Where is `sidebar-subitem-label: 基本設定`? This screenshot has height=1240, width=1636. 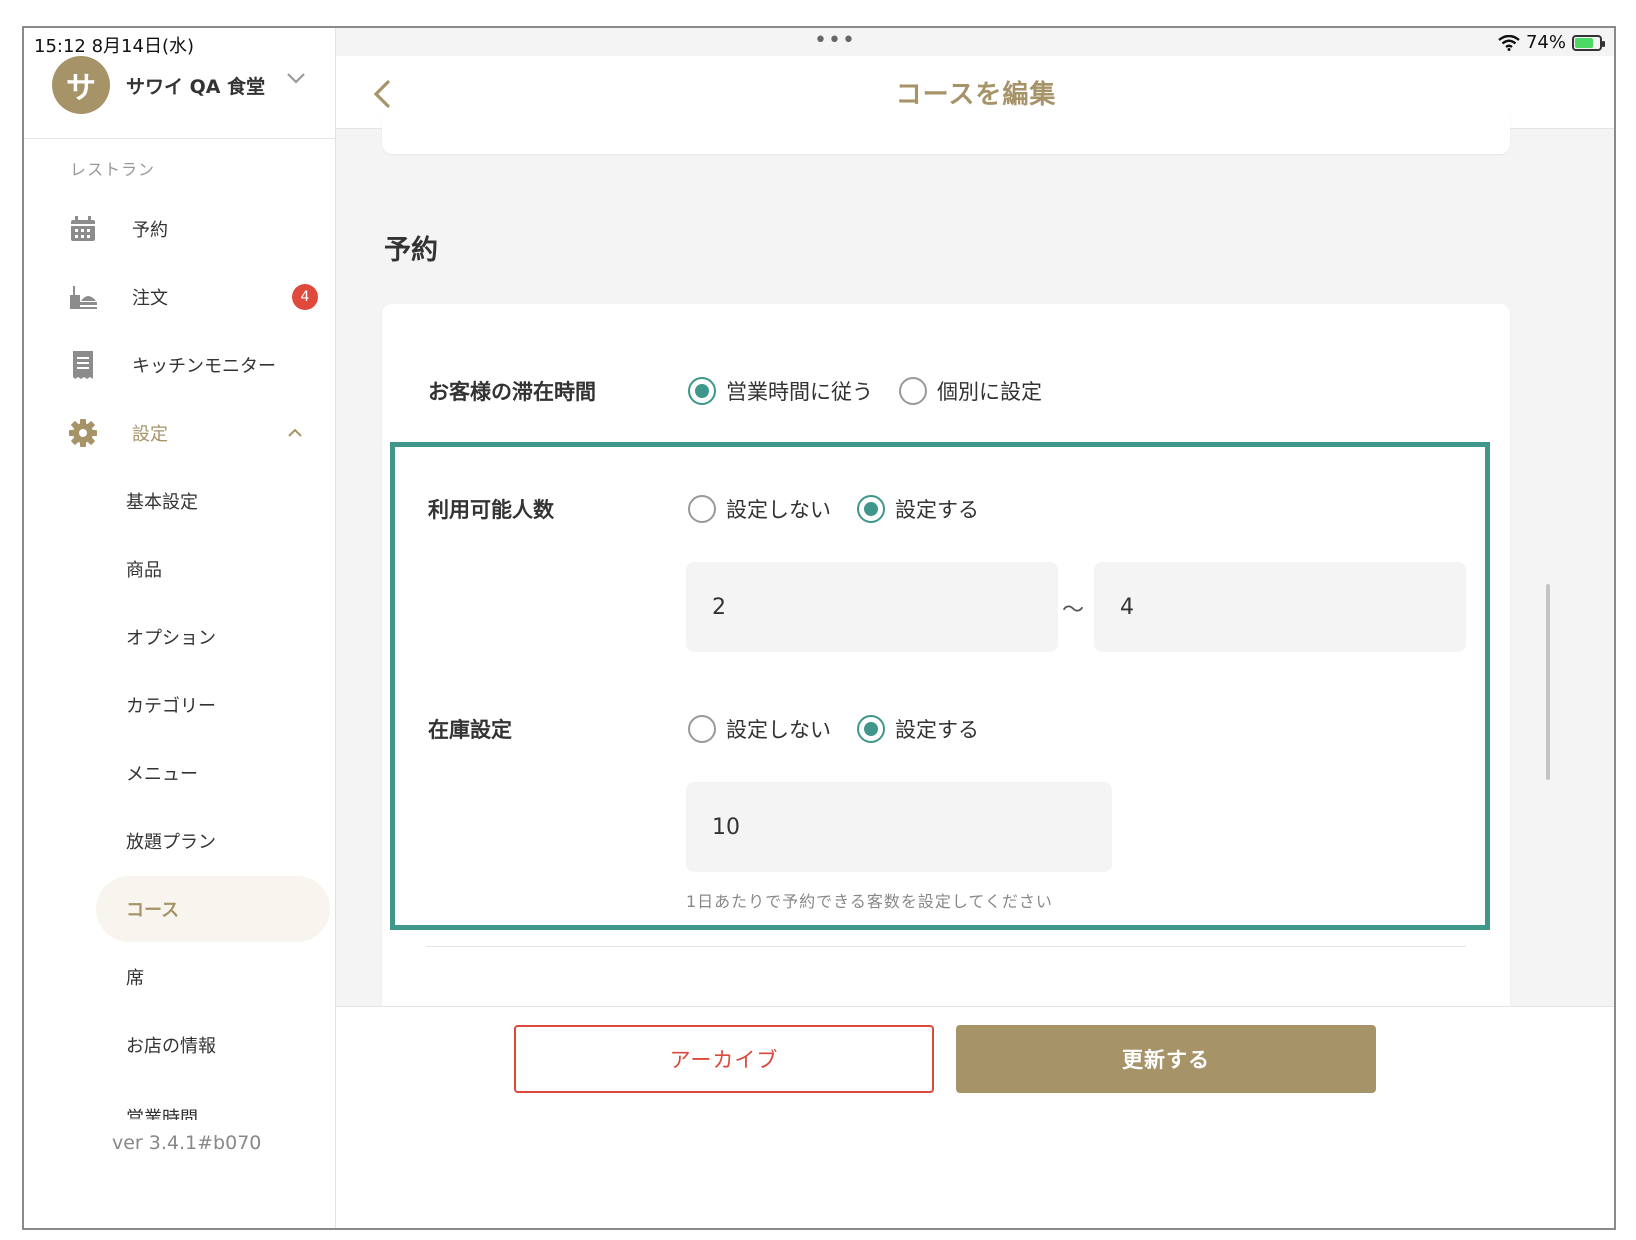
sidebar-subitem-label: 基本設定 is located at coordinates (162, 502).